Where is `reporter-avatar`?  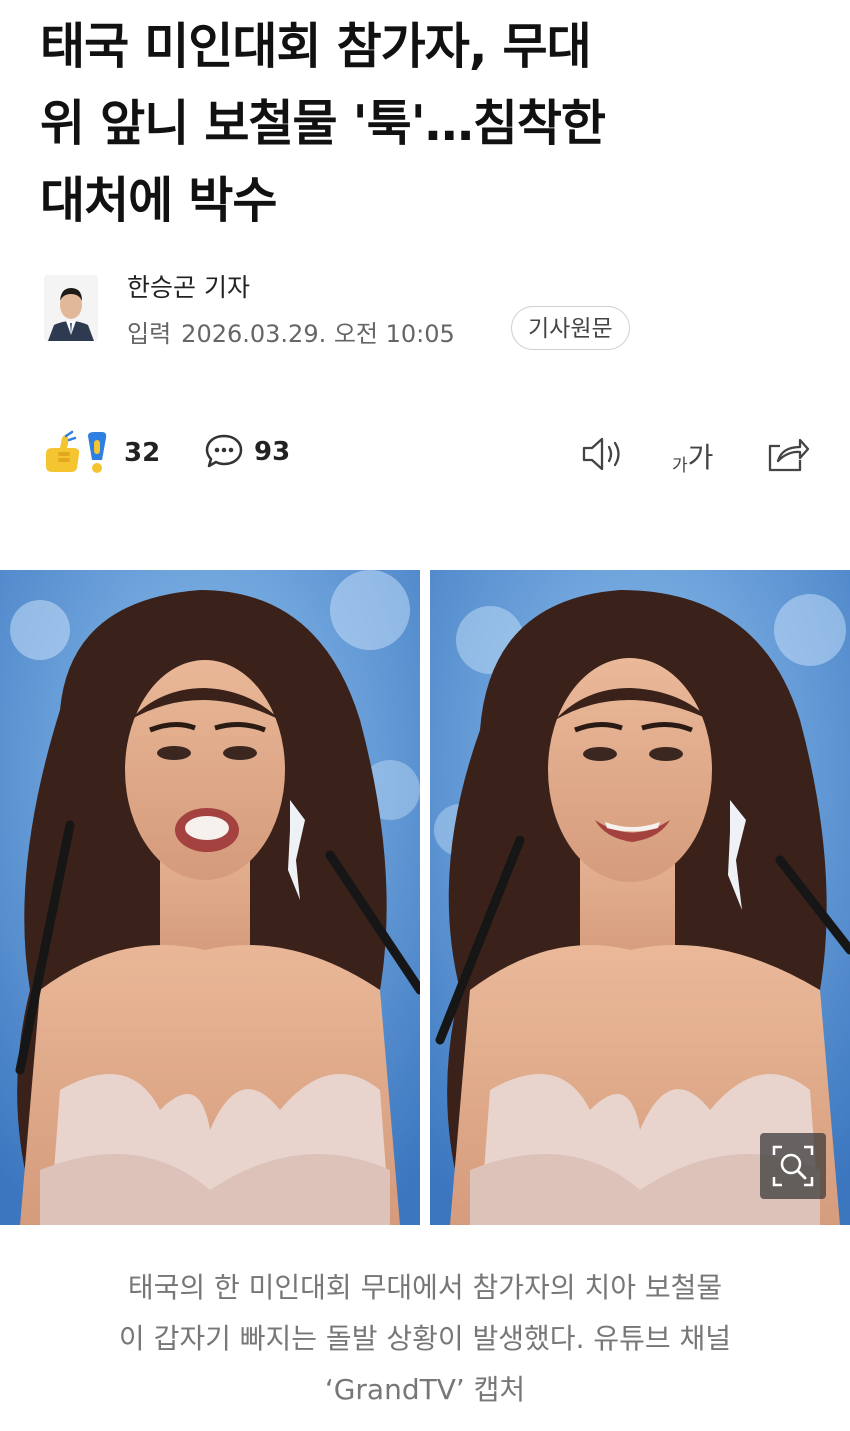 reporter-avatar is located at coordinates (71, 308).